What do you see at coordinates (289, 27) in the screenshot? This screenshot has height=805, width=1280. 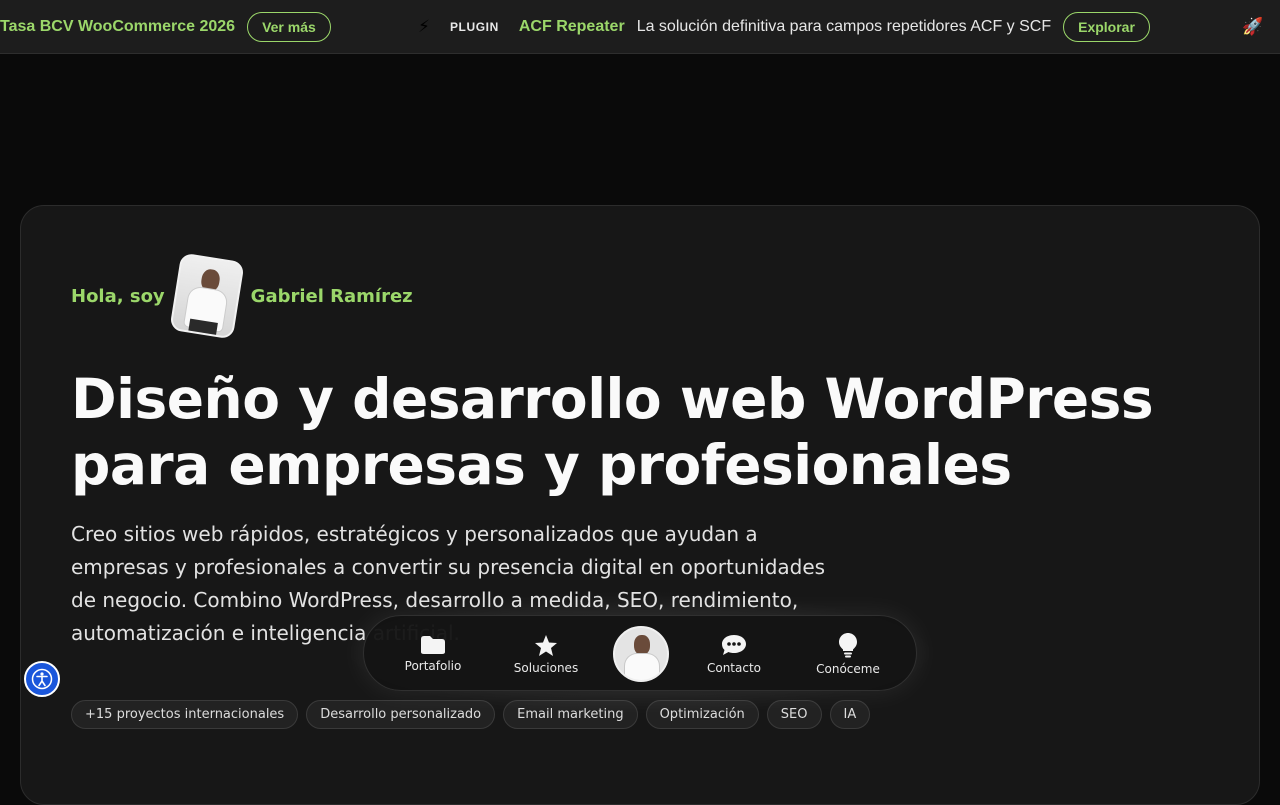 I see `ver-mas-button: Ver más` at bounding box center [289, 27].